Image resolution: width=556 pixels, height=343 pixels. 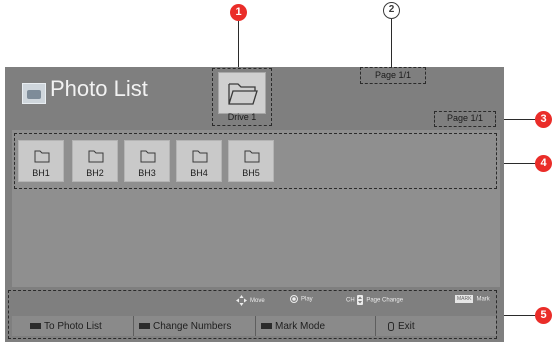 I want to click on folder-item: BH3, so click(x=147, y=161).